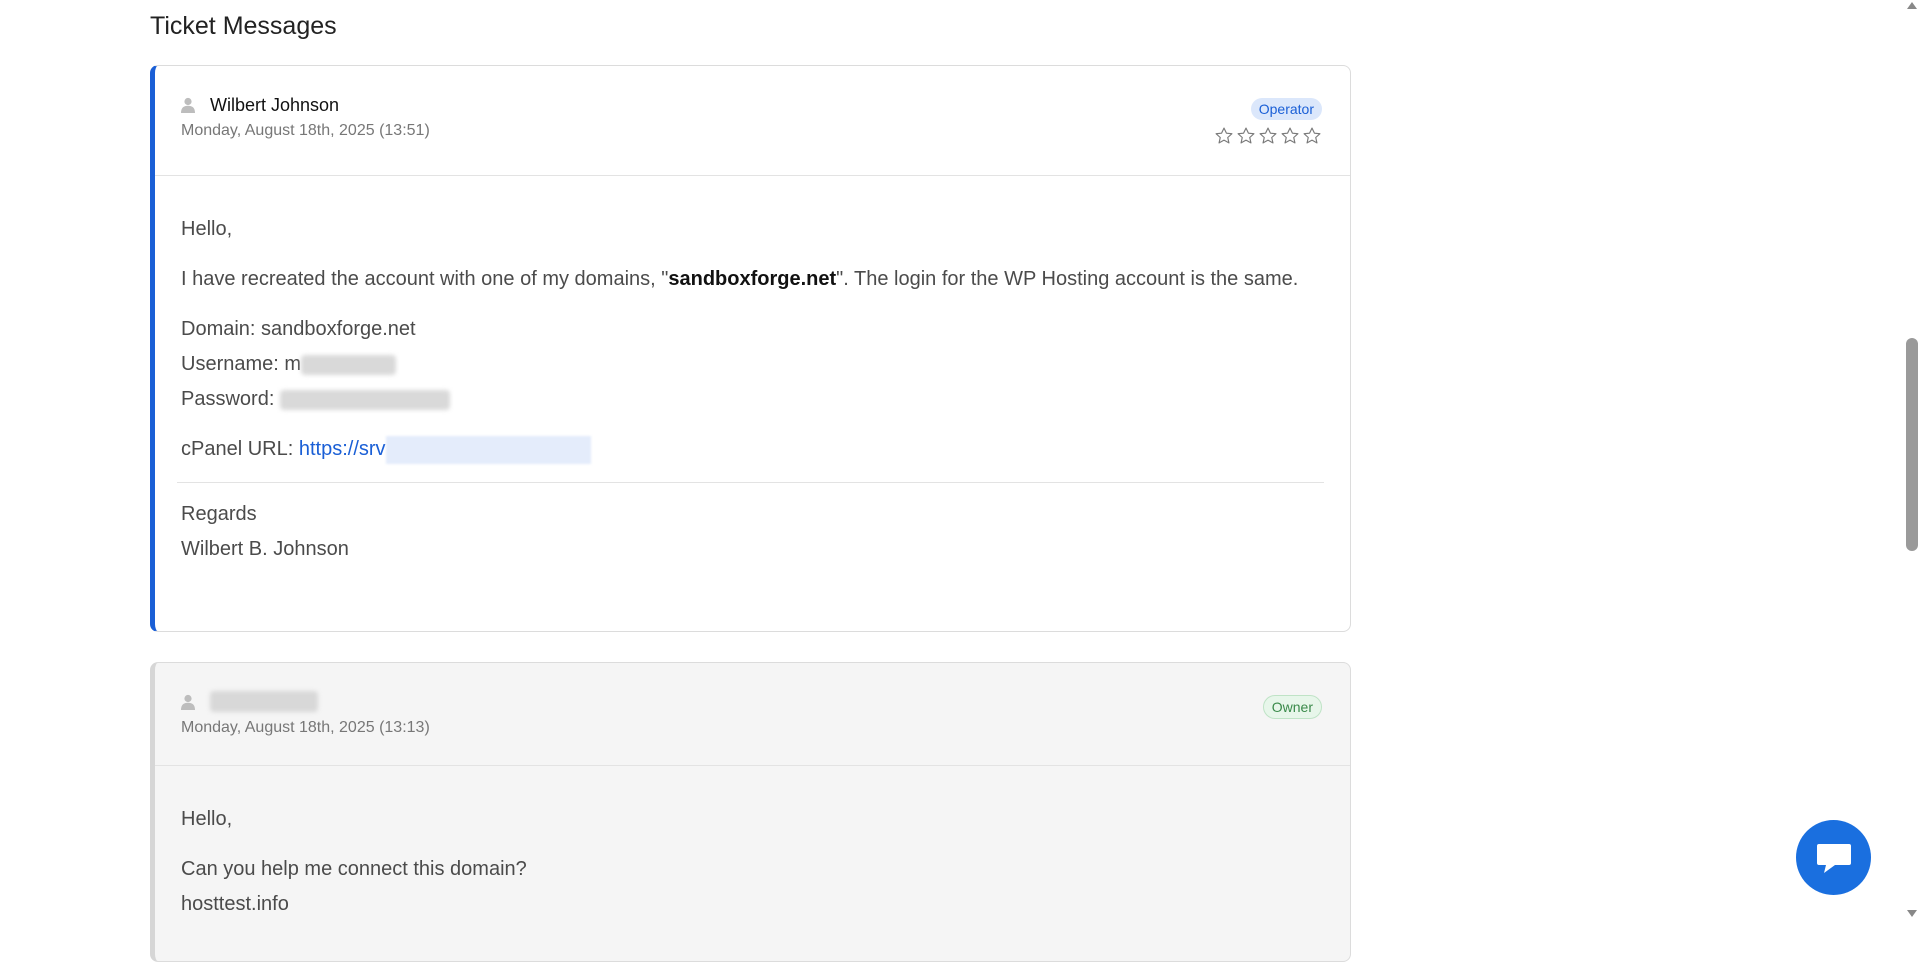 The height and width of the screenshot is (962, 1920). I want to click on password-line: Password:, so click(315, 399).